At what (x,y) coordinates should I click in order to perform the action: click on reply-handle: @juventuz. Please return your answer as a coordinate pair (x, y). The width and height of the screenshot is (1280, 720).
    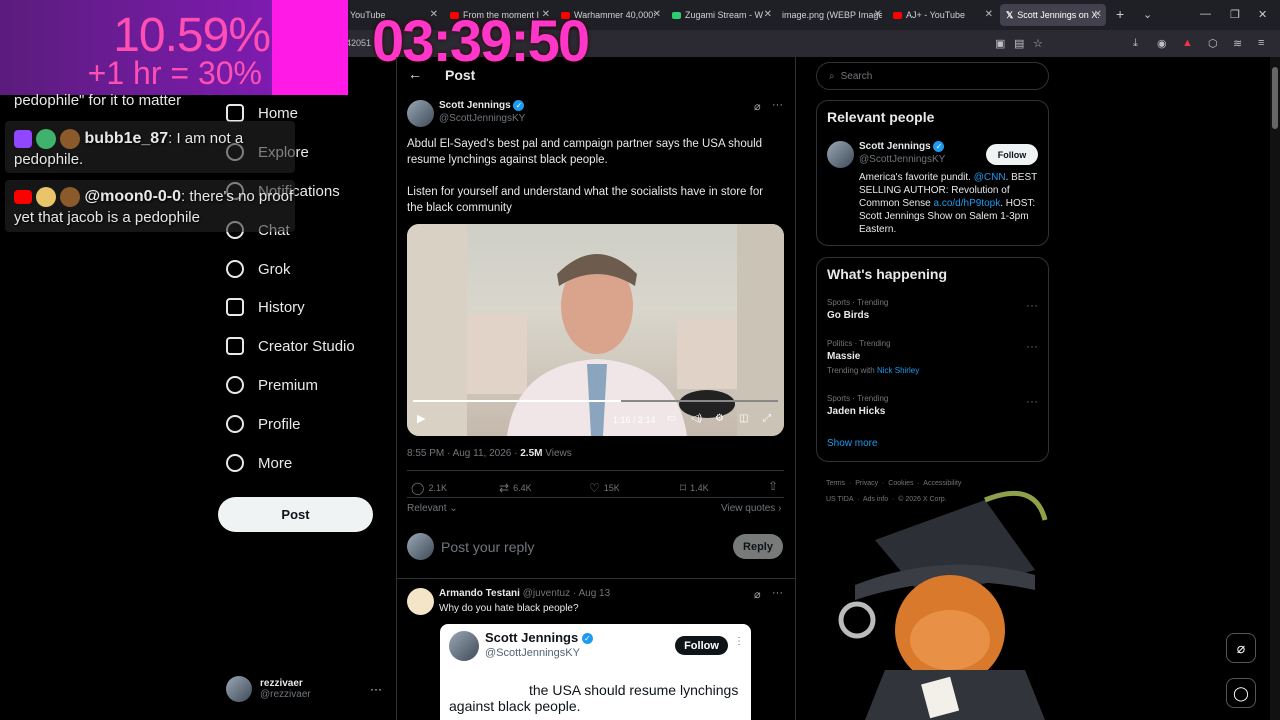
    Looking at the image, I should click on (546, 593).